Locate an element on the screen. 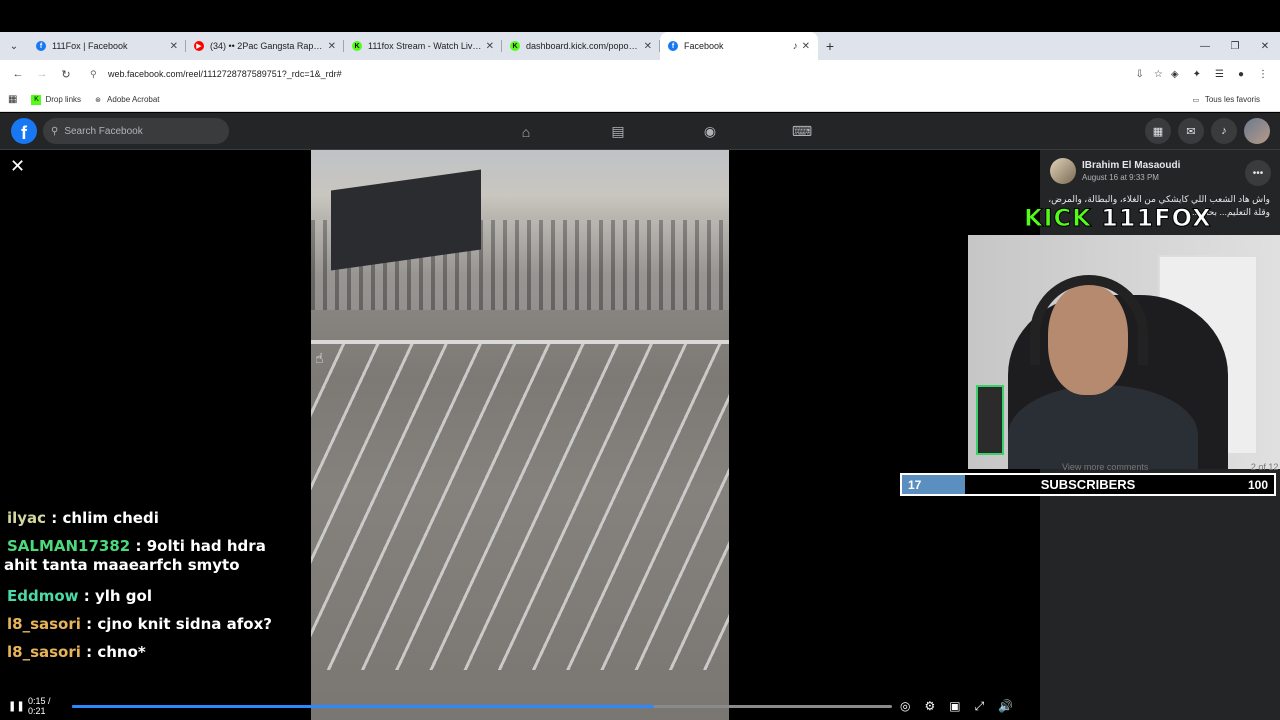 The image size is (1280, 720). tab-search-icon: ⌄ is located at coordinates (14, 46).